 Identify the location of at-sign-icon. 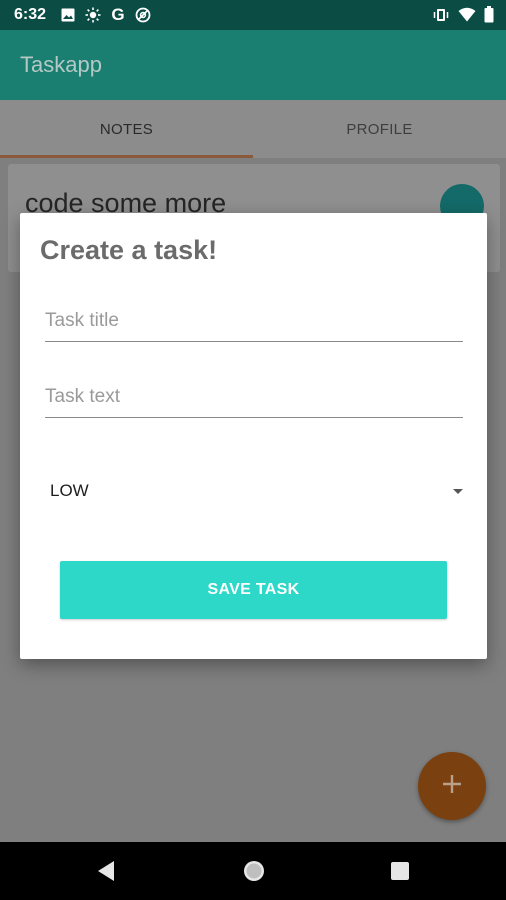
(143, 15).